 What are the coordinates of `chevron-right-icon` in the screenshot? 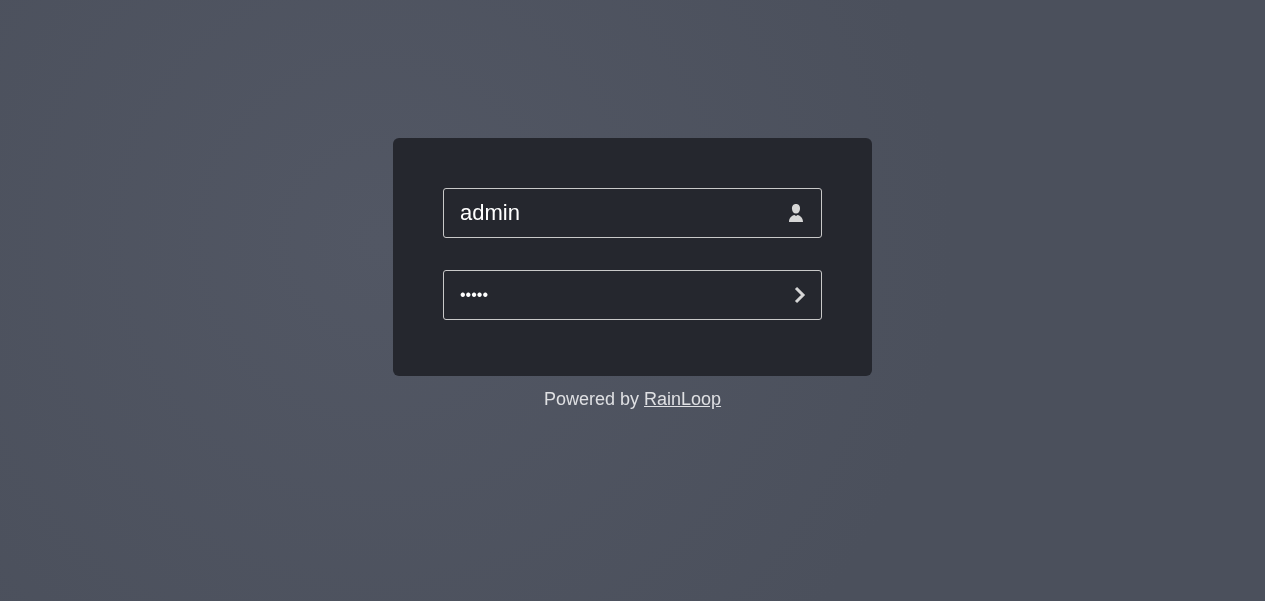 It's located at (800, 295).